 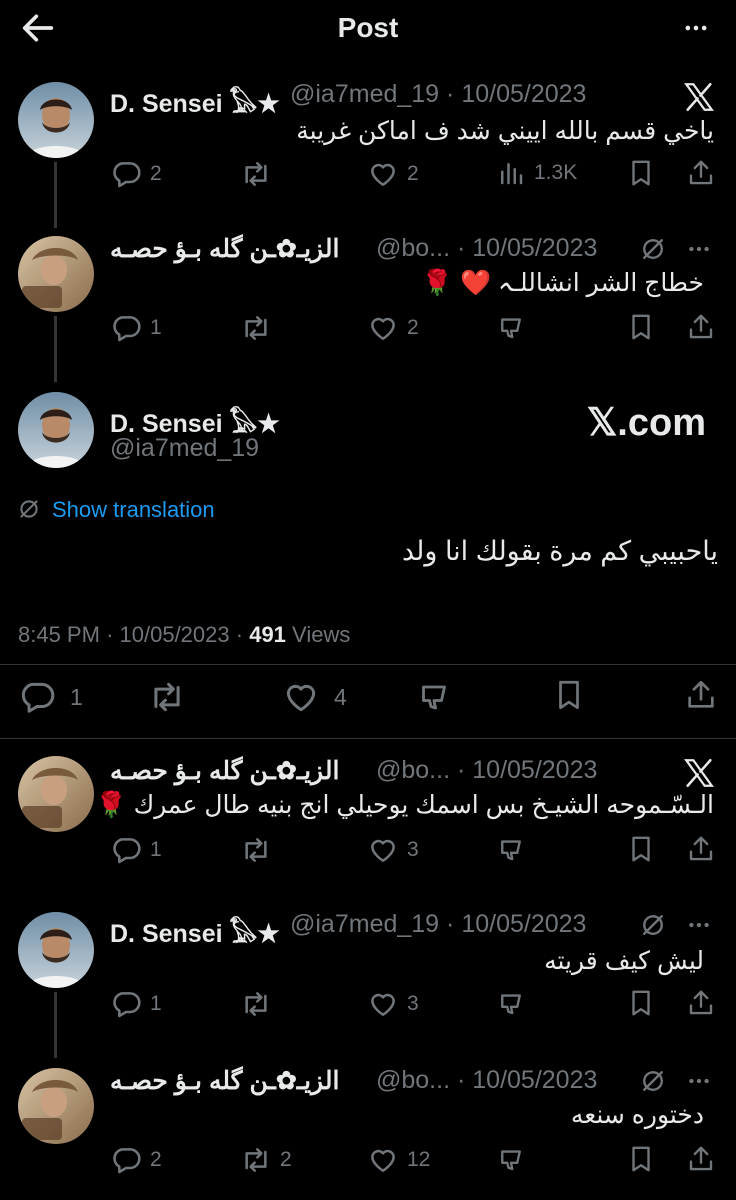 I want to click on divider, so click(x=368, y=664).